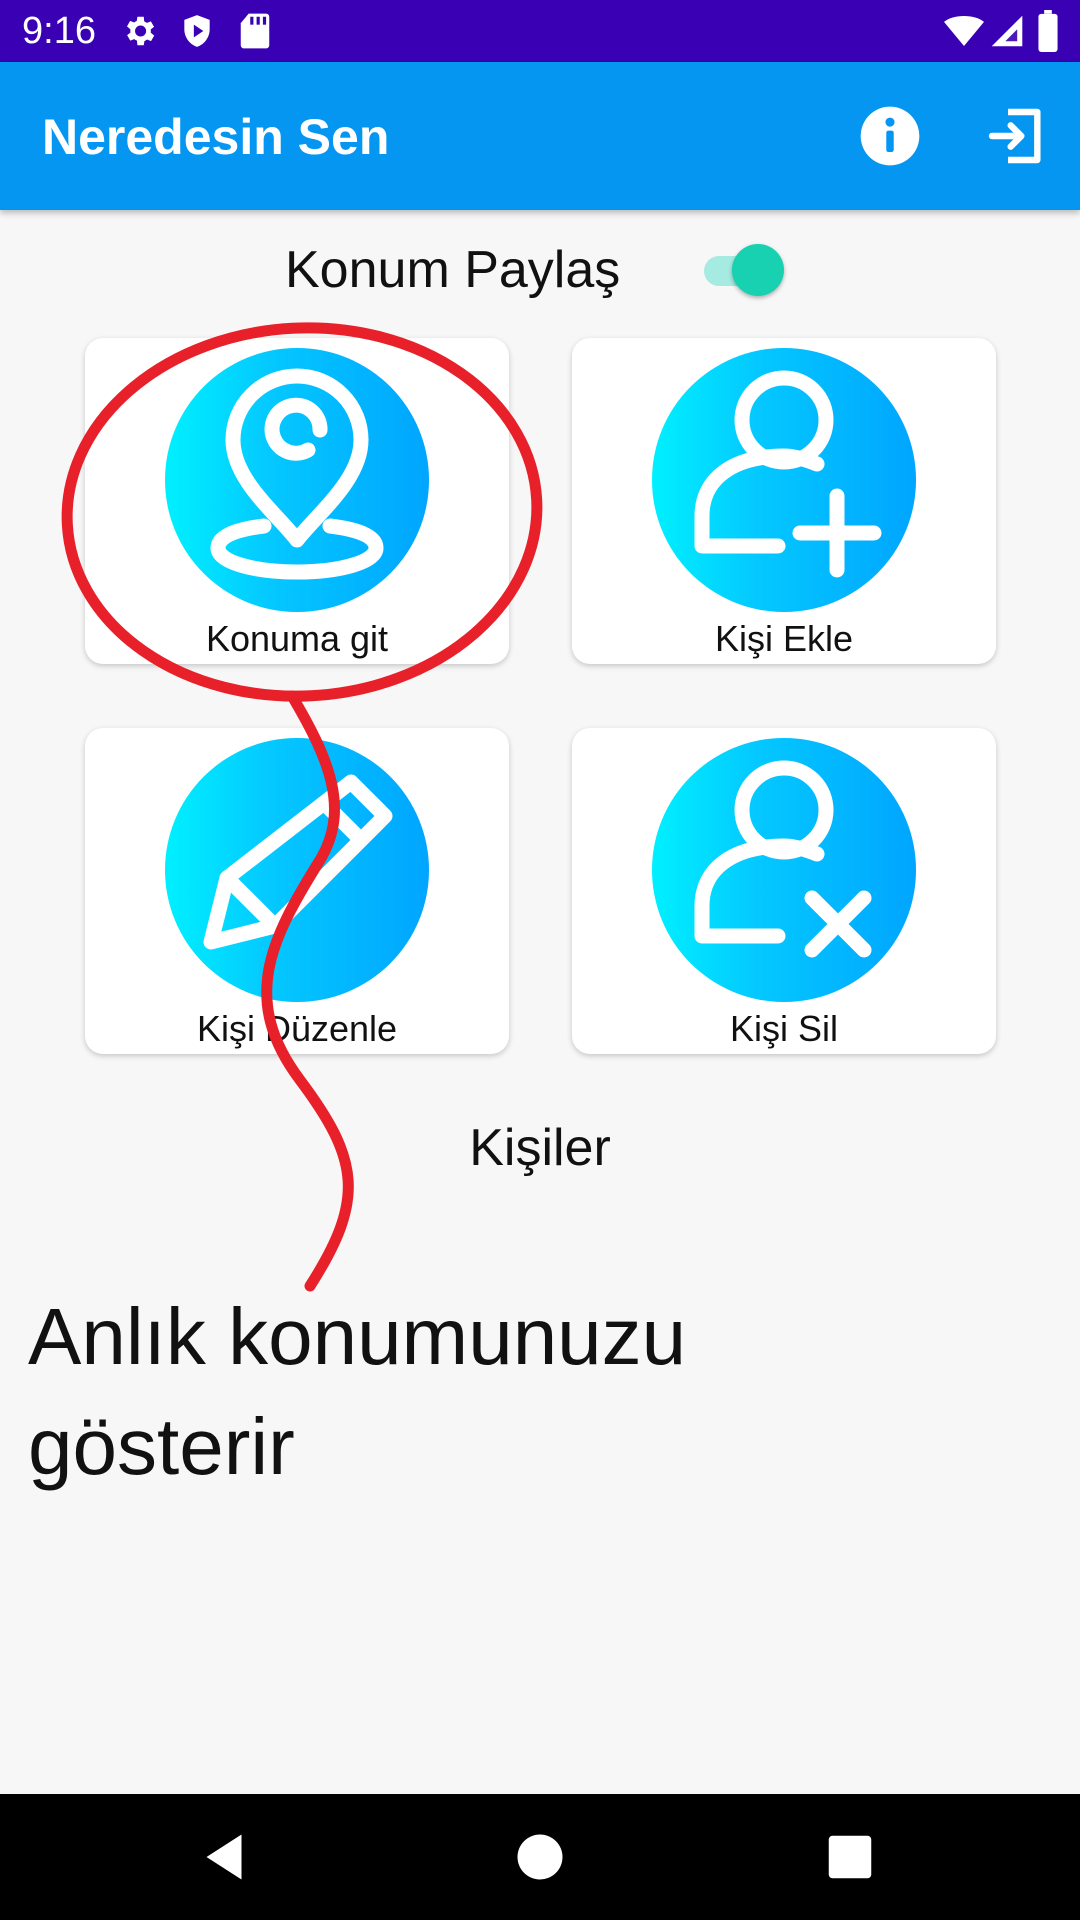 Image resolution: width=1080 pixels, height=1920 pixels. What do you see at coordinates (357, 1336) in the screenshot?
I see `annotation-line-1: Anlık konumunuzu` at bounding box center [357, 1336].